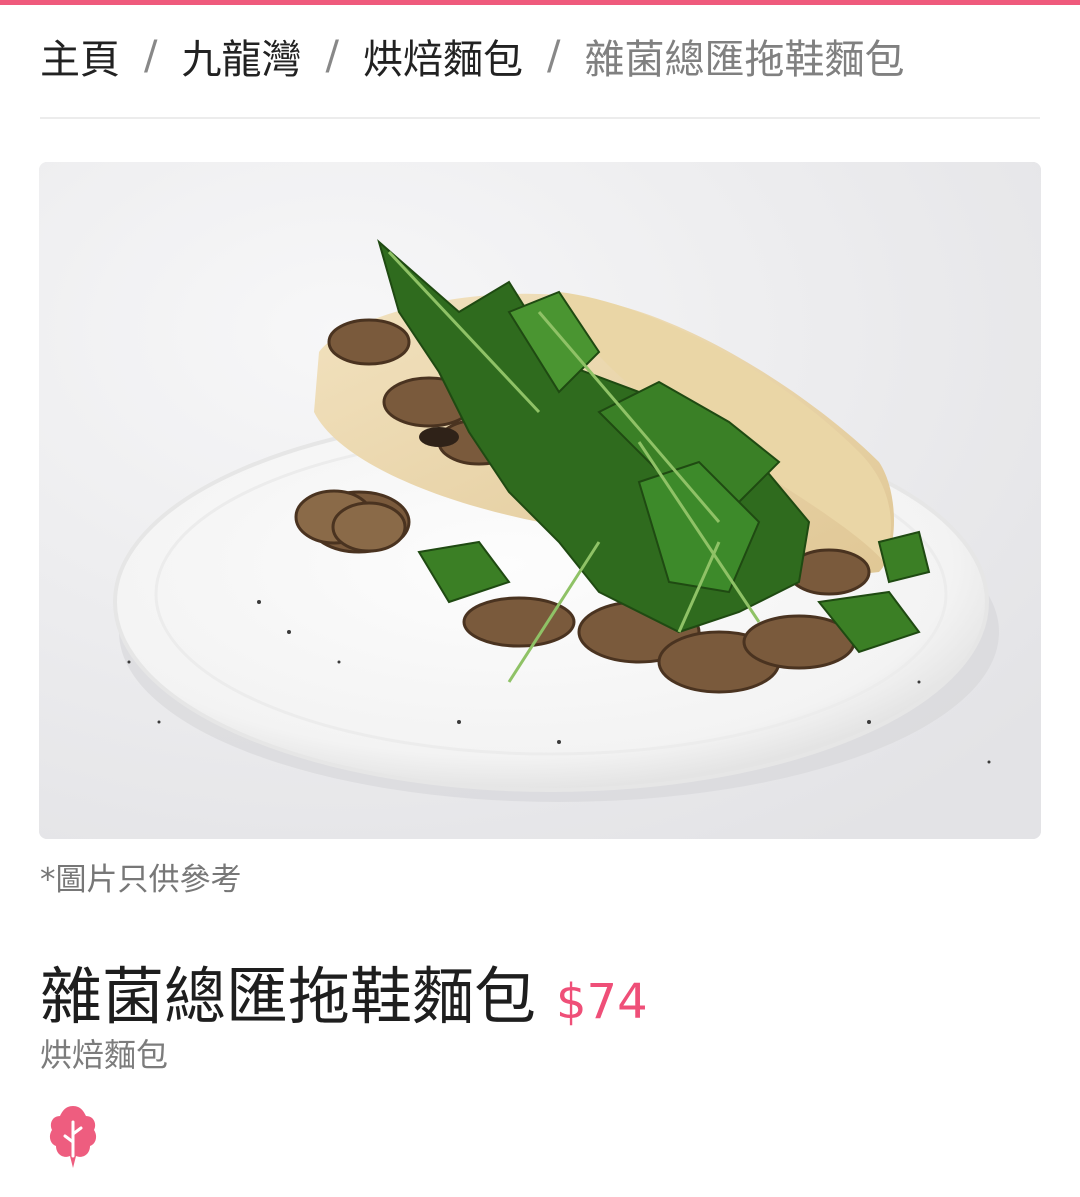 The width and height of the screenshot is (1080, 1197). Describe the element at coordinates (540, 118) in the screenshot. I see `breadcrumb-divider` at that location.